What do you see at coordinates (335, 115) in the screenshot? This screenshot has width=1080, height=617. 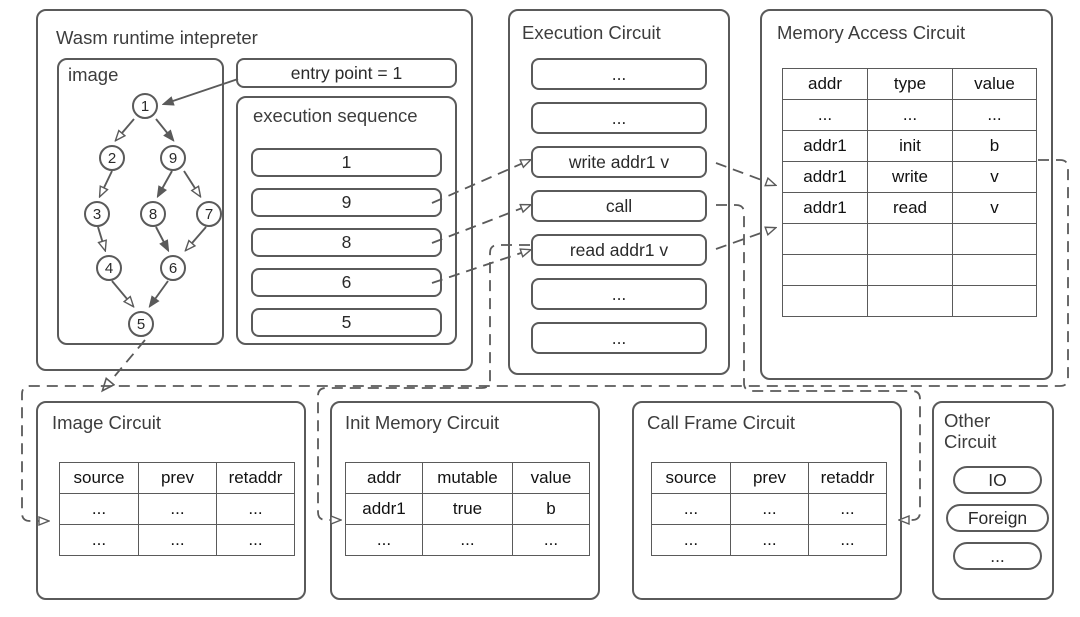 I see `execution-sequence-label: execution sequence` at bounding box center [335, 115].